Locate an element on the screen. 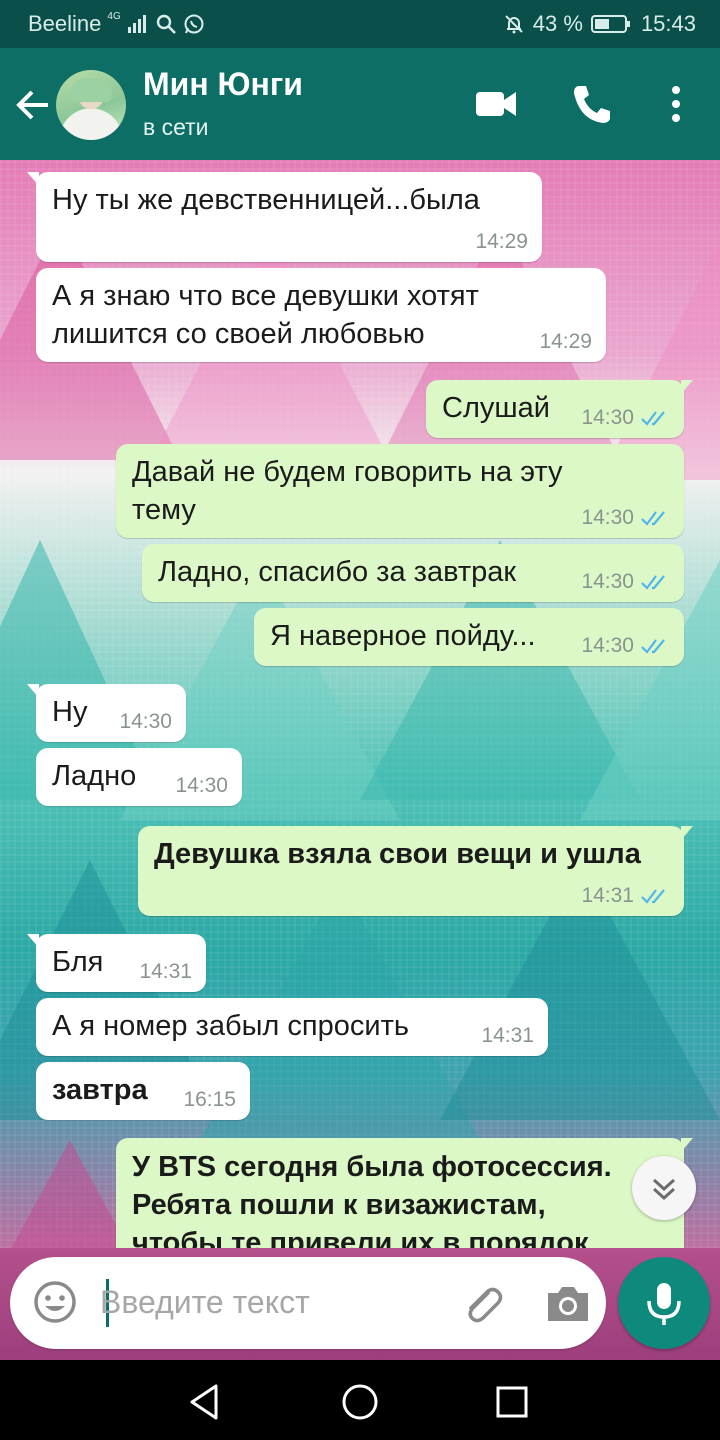 This screenshot has height=1440, width=720. more-vert-icon is located at coordinates (676, 104).